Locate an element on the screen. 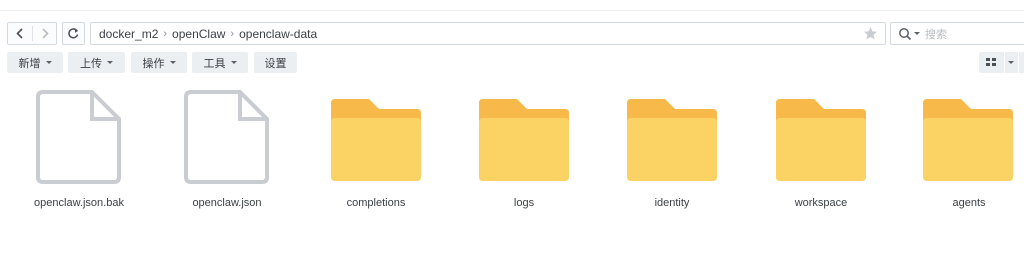 Image resolution: width=1024 pixels, height=263 pixels. refresh-button is located at coordinates (73, 33).